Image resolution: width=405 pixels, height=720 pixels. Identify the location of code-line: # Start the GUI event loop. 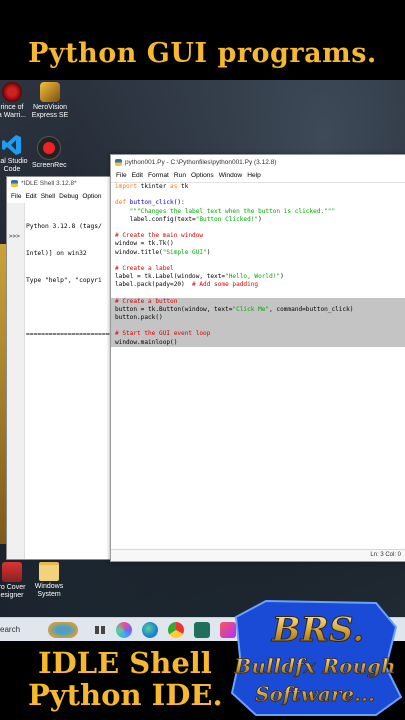
(258, 334).